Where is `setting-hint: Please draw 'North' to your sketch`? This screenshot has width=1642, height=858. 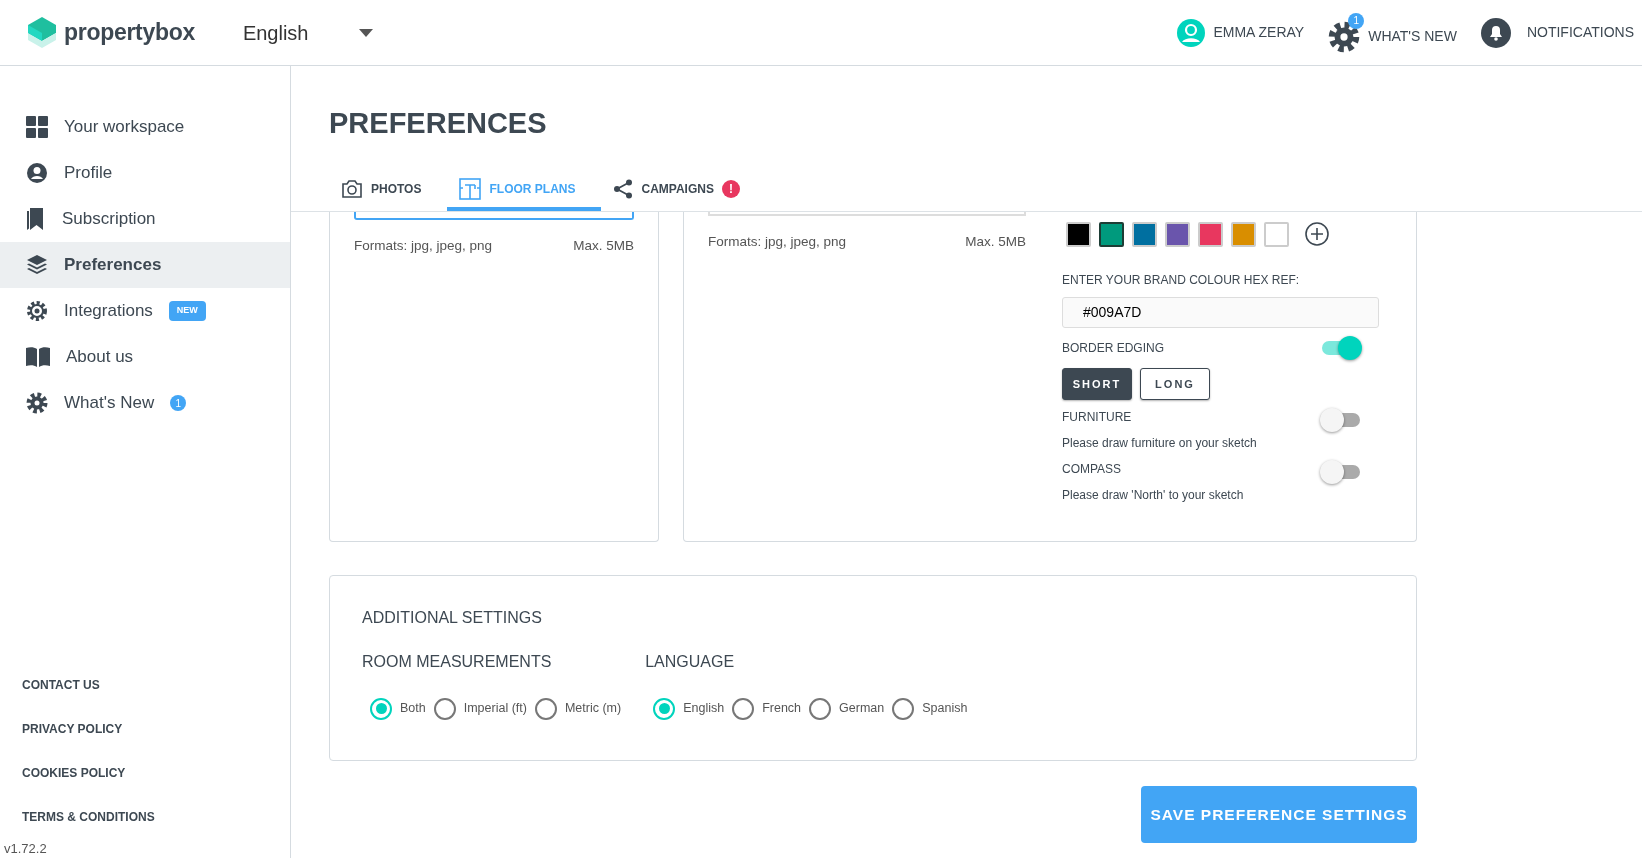 setting-hint: Please draw 'North' to your sketch is located at coordinates (1153, 495).